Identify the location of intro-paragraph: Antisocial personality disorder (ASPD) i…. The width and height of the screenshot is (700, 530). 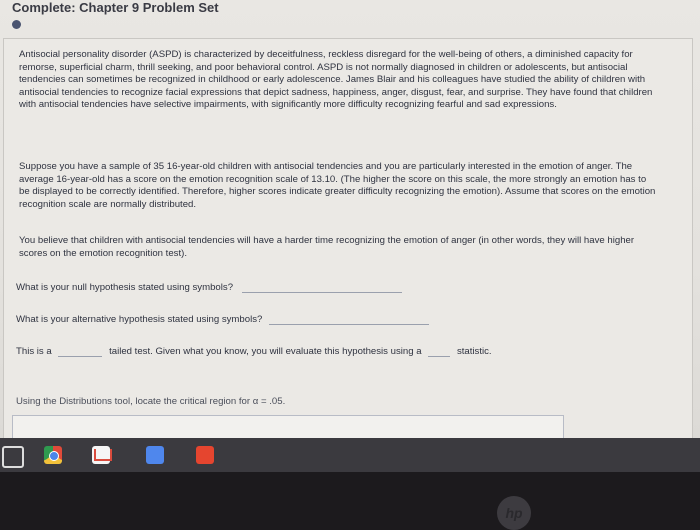
(336, 80).